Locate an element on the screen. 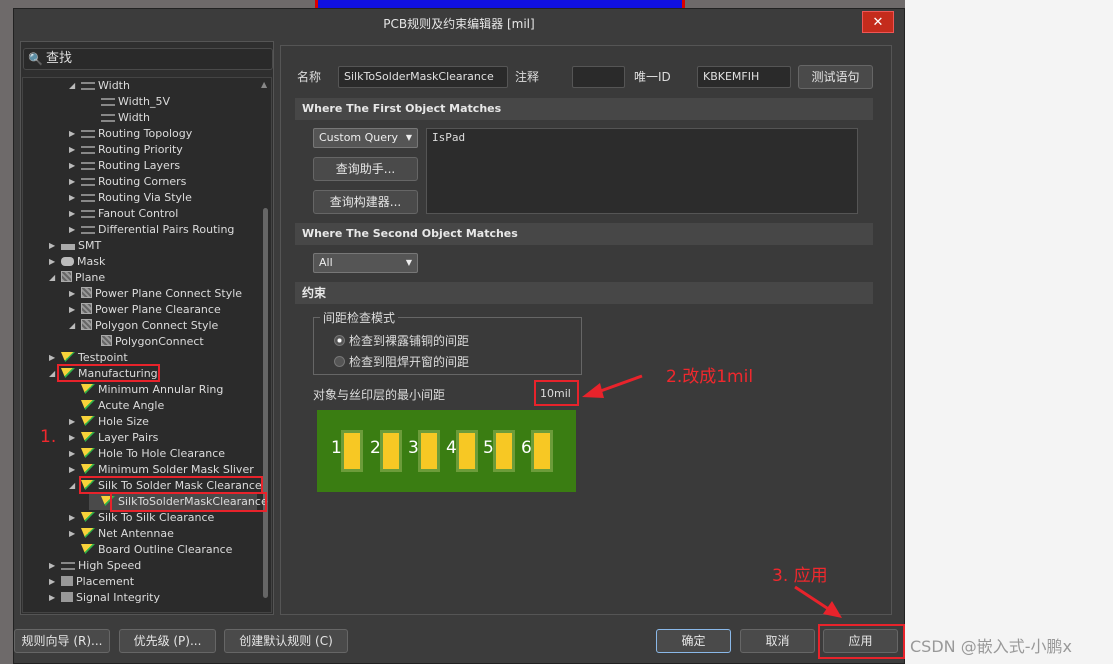 This screenshot has width=1113, height=664. arrow-icon is located at coordinates (712, 496).